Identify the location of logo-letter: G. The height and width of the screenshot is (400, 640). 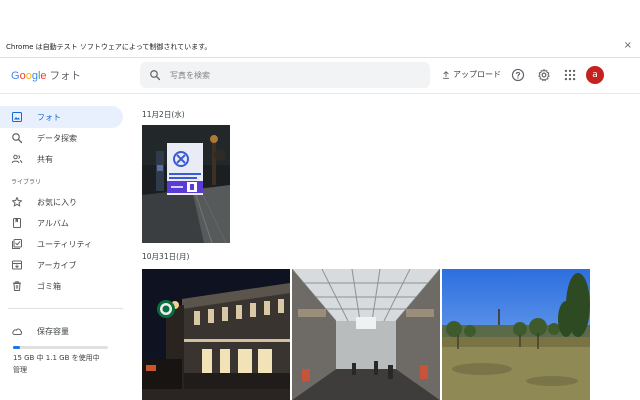
(15, 76).